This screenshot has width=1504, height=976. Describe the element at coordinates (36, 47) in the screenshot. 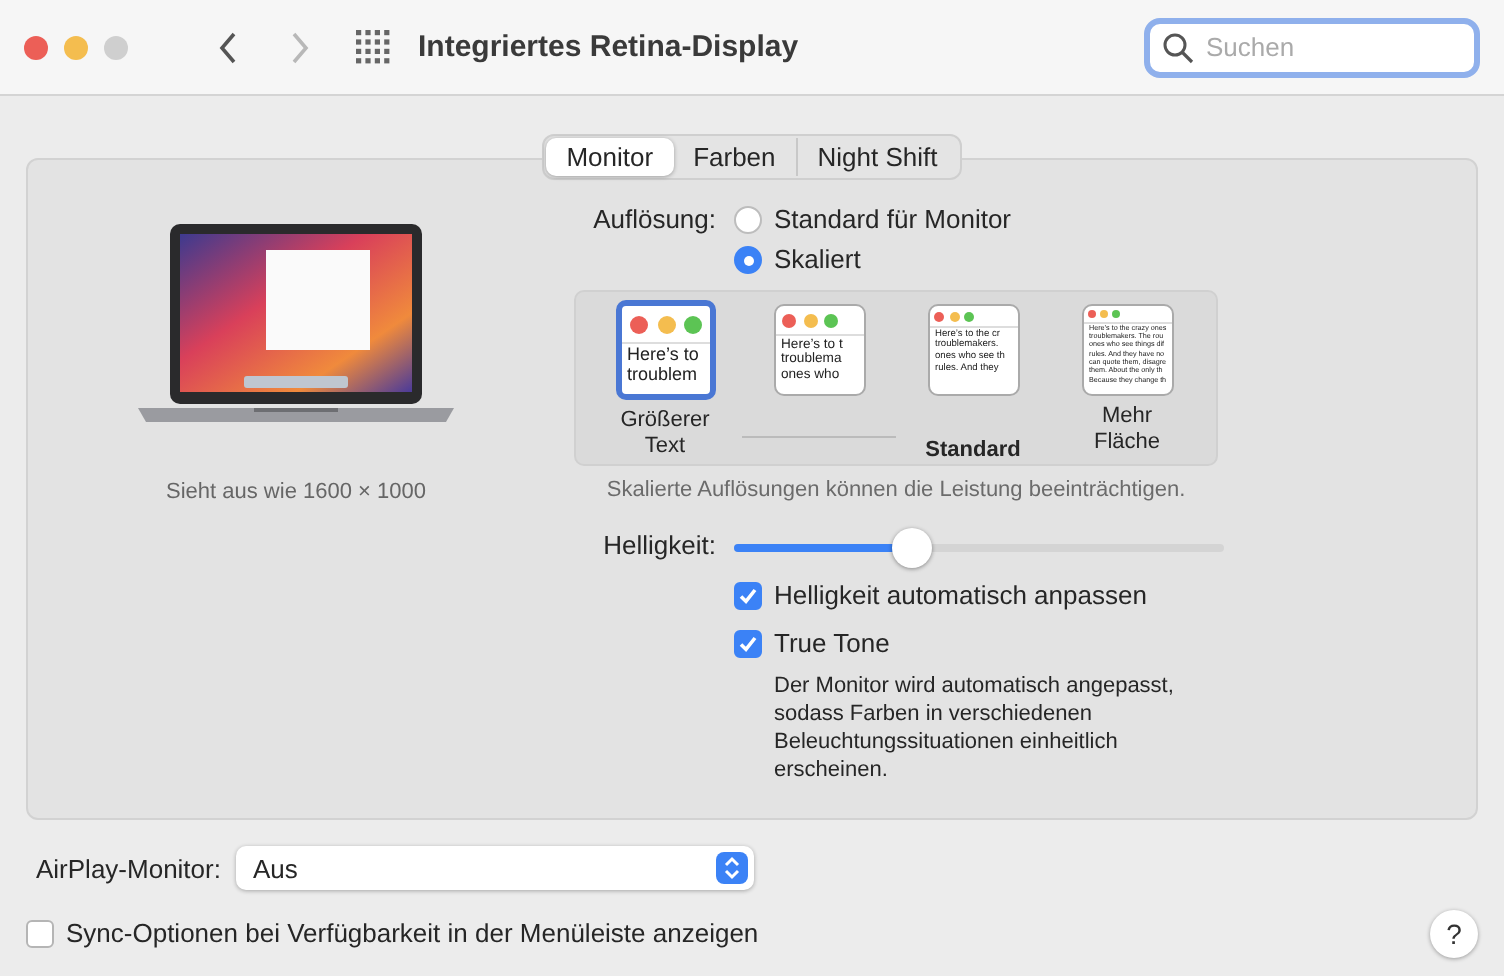

I see `close-button` at that location.